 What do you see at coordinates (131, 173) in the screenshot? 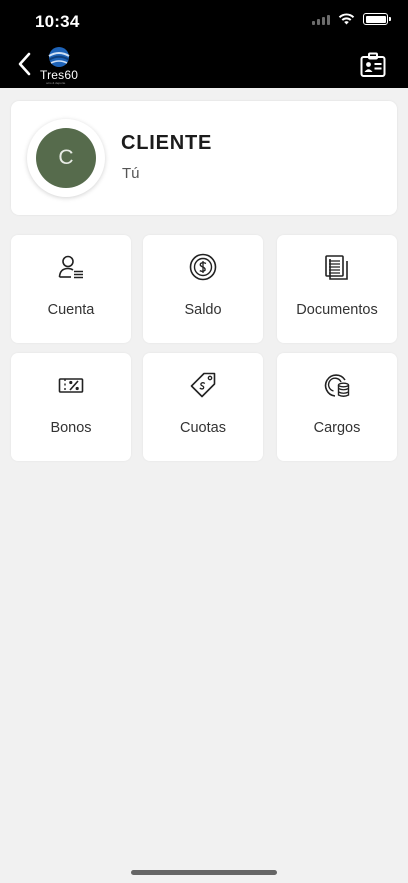
I see `profile-role: Tú` at bounding box center [131, 173].